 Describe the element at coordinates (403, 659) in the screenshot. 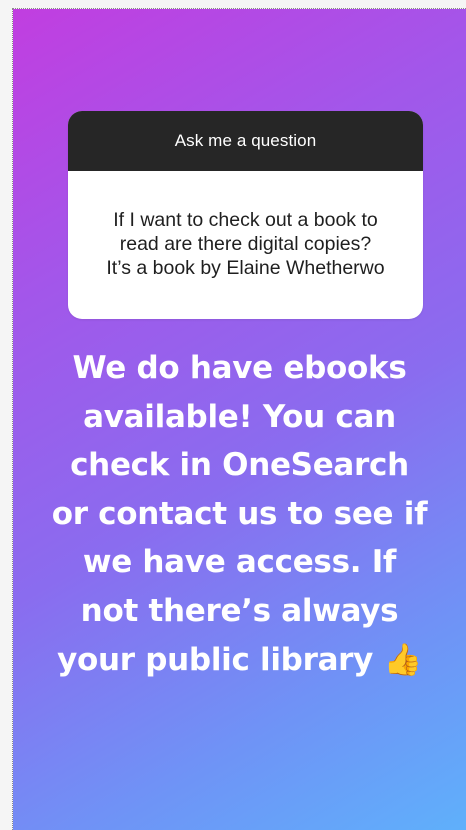

I see `thumbs-up-icon: 👍` at that location.